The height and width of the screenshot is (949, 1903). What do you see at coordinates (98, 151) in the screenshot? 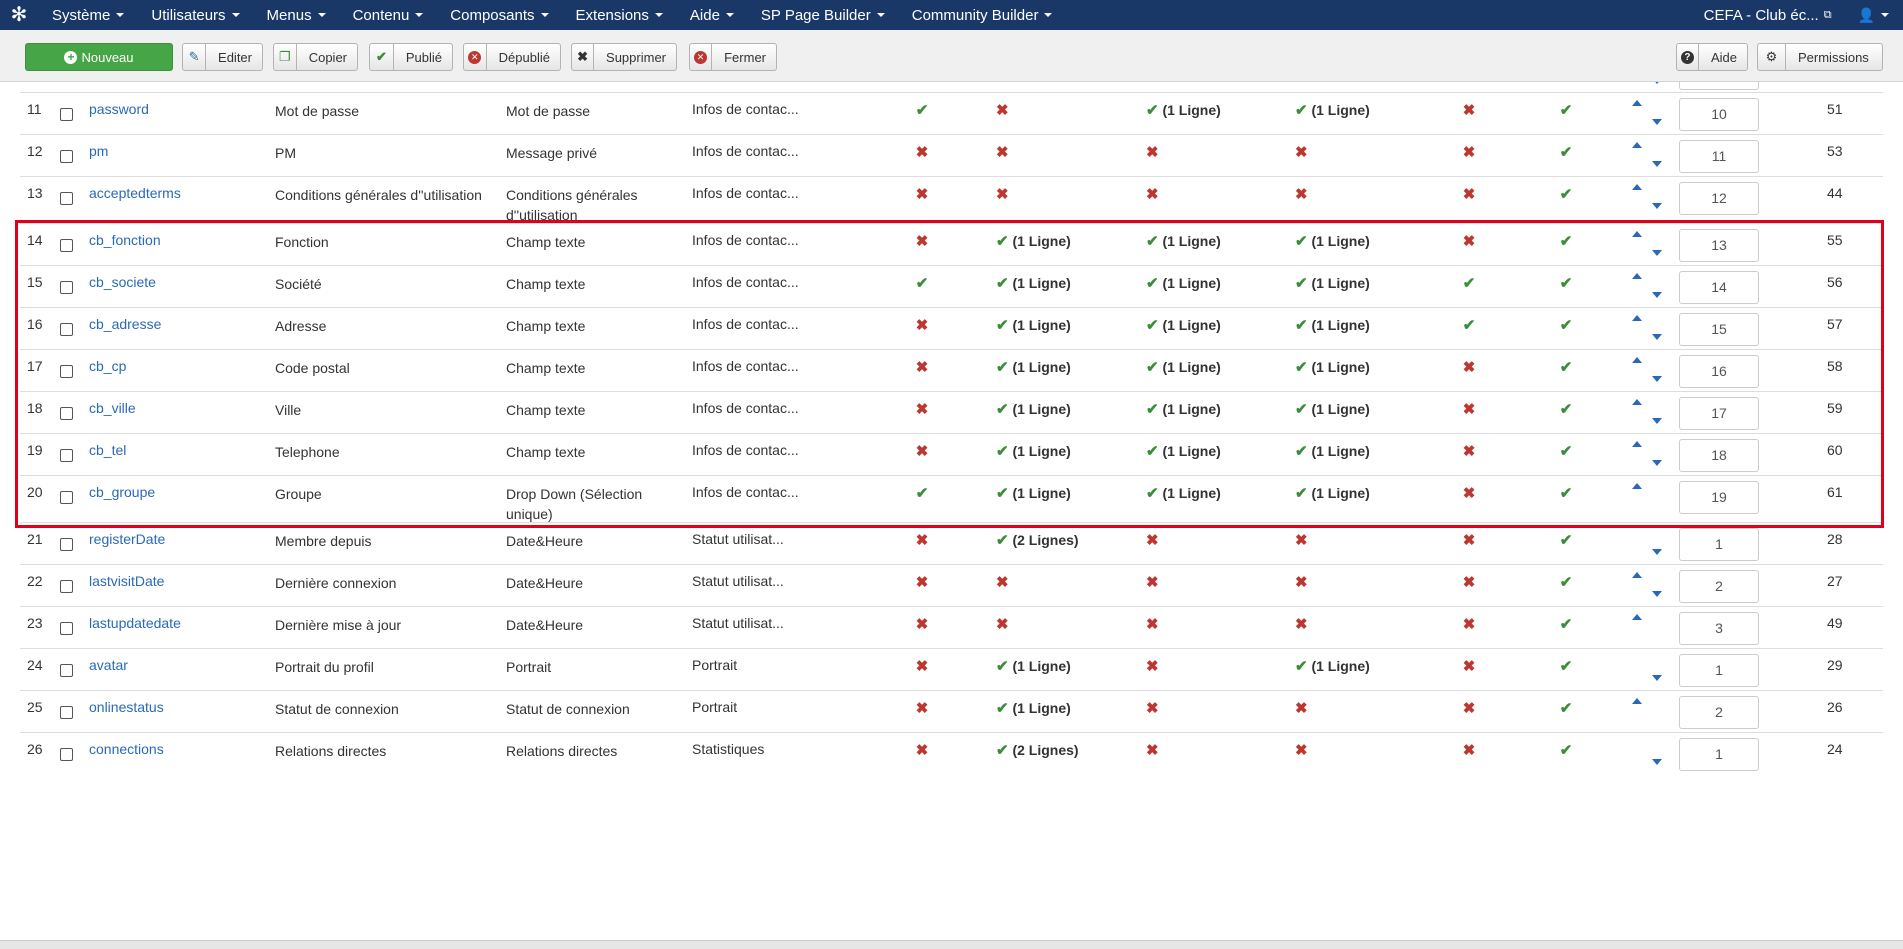
I see `field-name-link: pm` at bounding box center [98, 151].